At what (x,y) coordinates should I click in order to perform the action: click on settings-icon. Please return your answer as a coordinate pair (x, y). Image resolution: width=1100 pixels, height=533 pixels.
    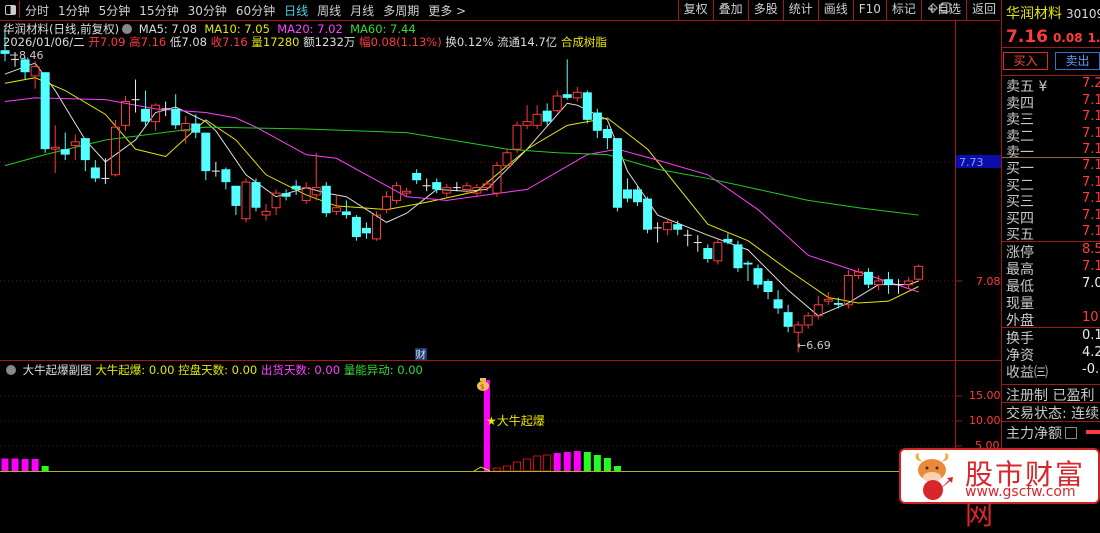
    Looking at the image, I should click on (127, 29).